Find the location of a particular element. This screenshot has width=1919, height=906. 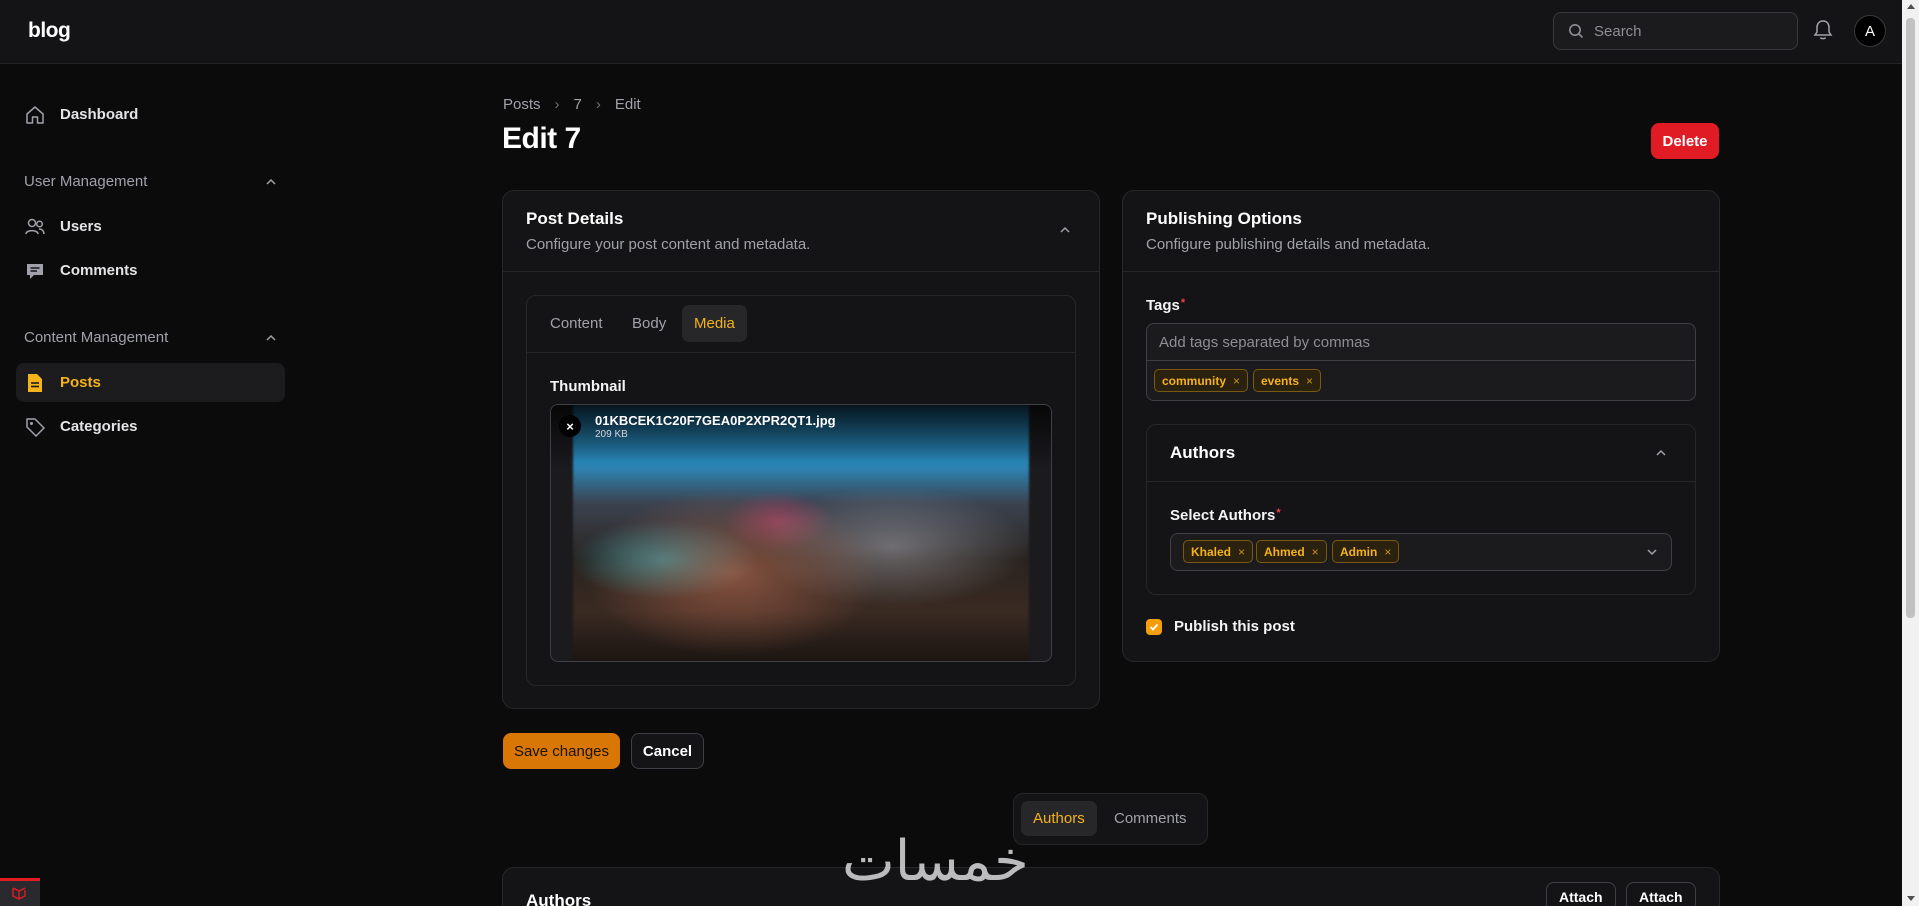

publish-checkbox is located at coordinates (1154, 627).